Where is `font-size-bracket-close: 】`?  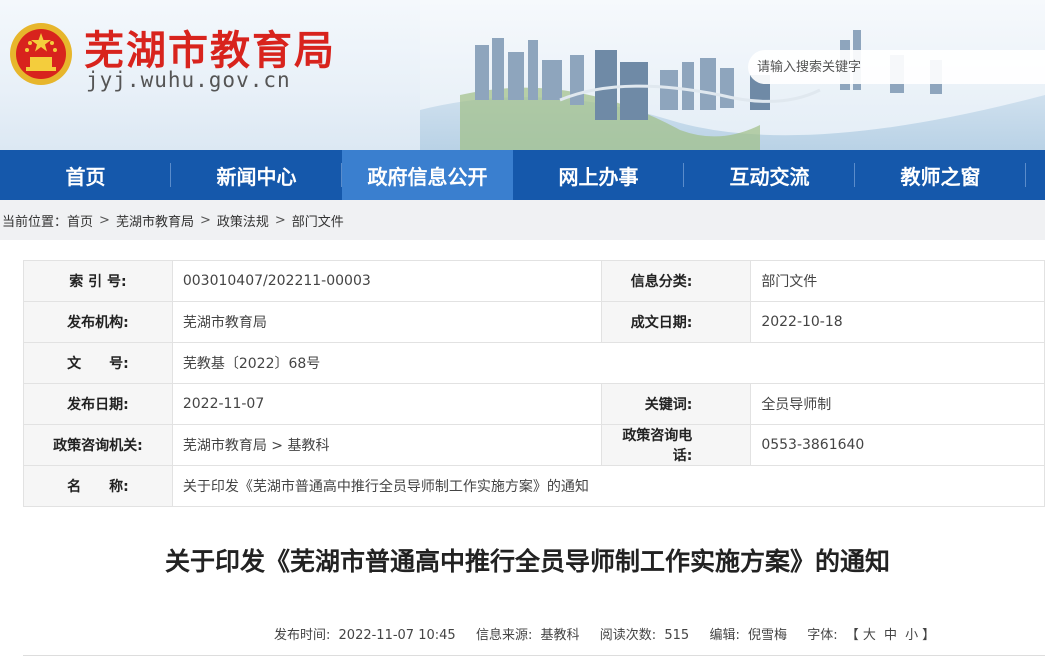
font-size-bracket-close: 】 is located at coordinates (929, 635).